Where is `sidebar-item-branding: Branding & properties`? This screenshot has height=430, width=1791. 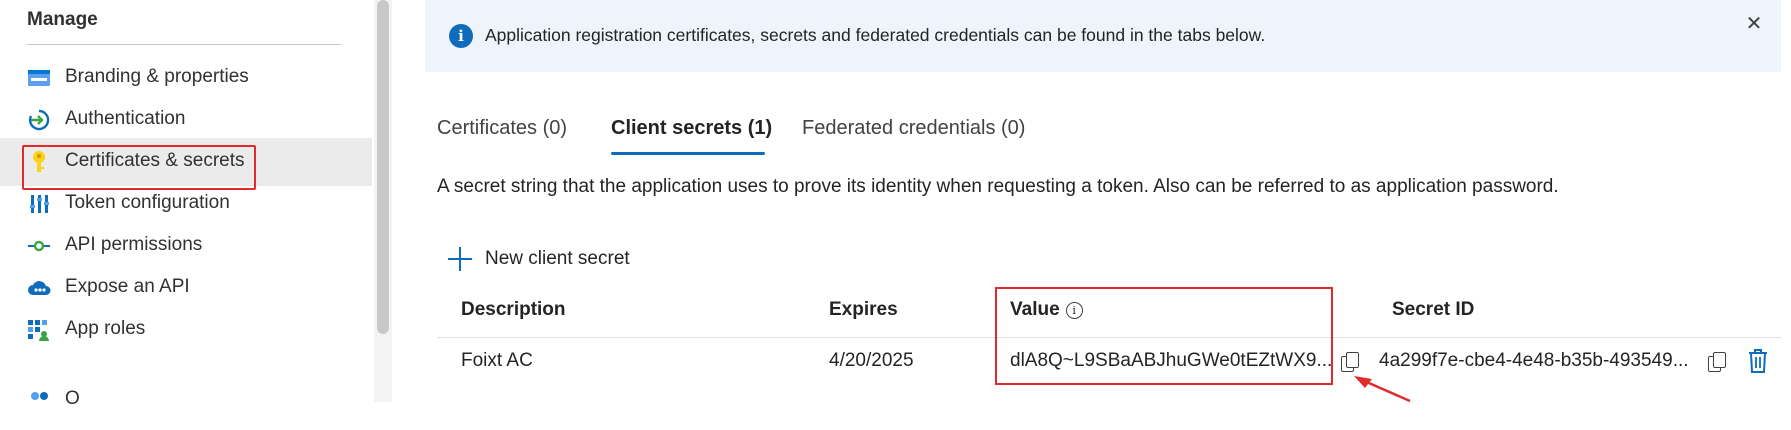
sidebar-item-branding: Branding & properties is located at coordinates (186, 78).